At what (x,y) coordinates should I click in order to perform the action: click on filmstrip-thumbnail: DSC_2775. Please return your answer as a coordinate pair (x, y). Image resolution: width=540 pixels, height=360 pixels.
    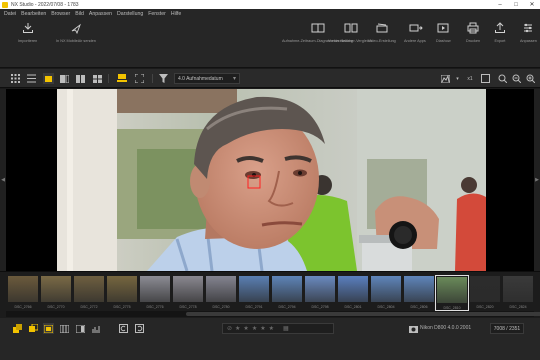
    Looking at the image, I should click on (122, 293).